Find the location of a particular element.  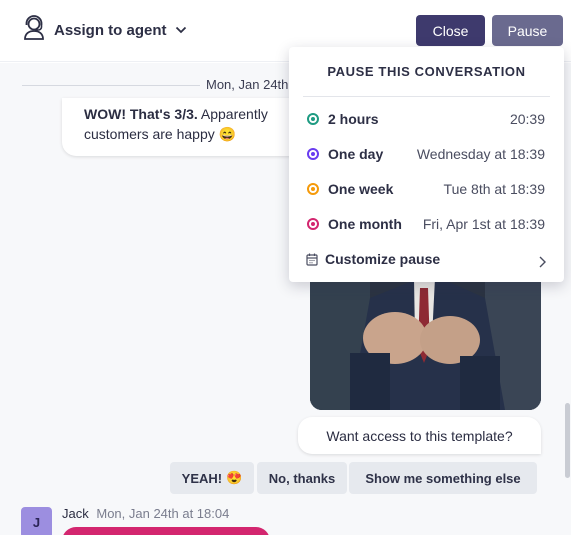

divider is located at coordinates (426, 96).